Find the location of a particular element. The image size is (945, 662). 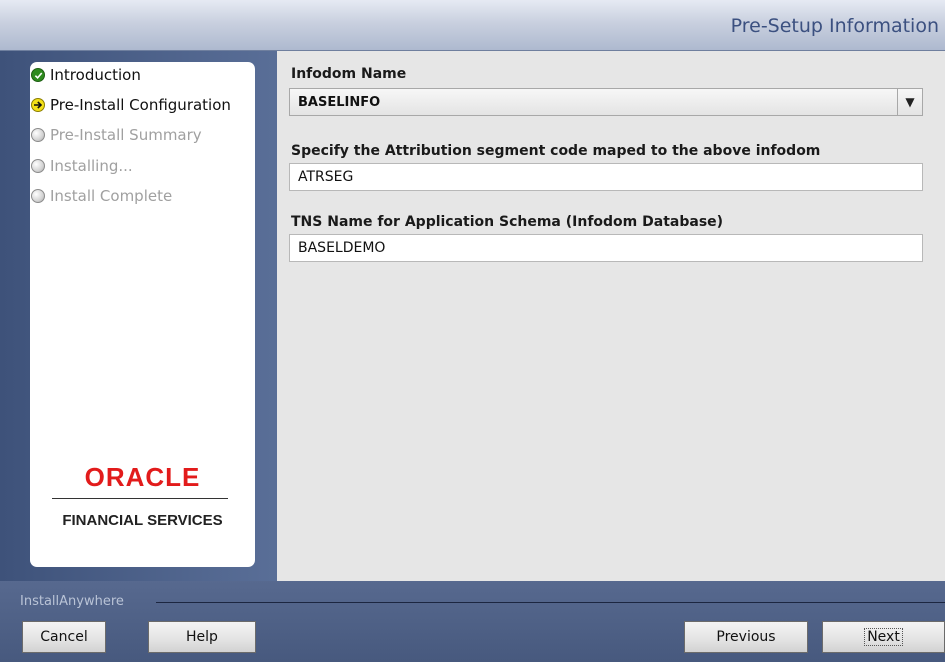

step-introduction: Introduction is located at coordinates (86, 75).